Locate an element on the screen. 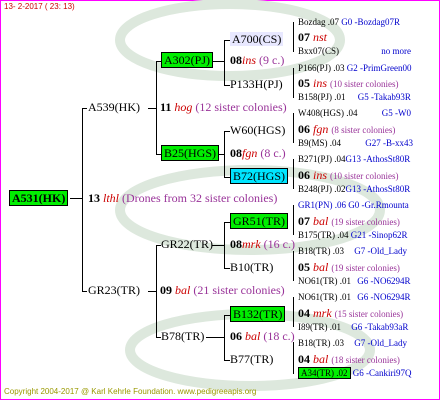 The height and width of the screenshot is (400, 440). b72-parent-bottom: B248(PJ) .02G13 -AthosSt80R is located at coordinates (354, 189).